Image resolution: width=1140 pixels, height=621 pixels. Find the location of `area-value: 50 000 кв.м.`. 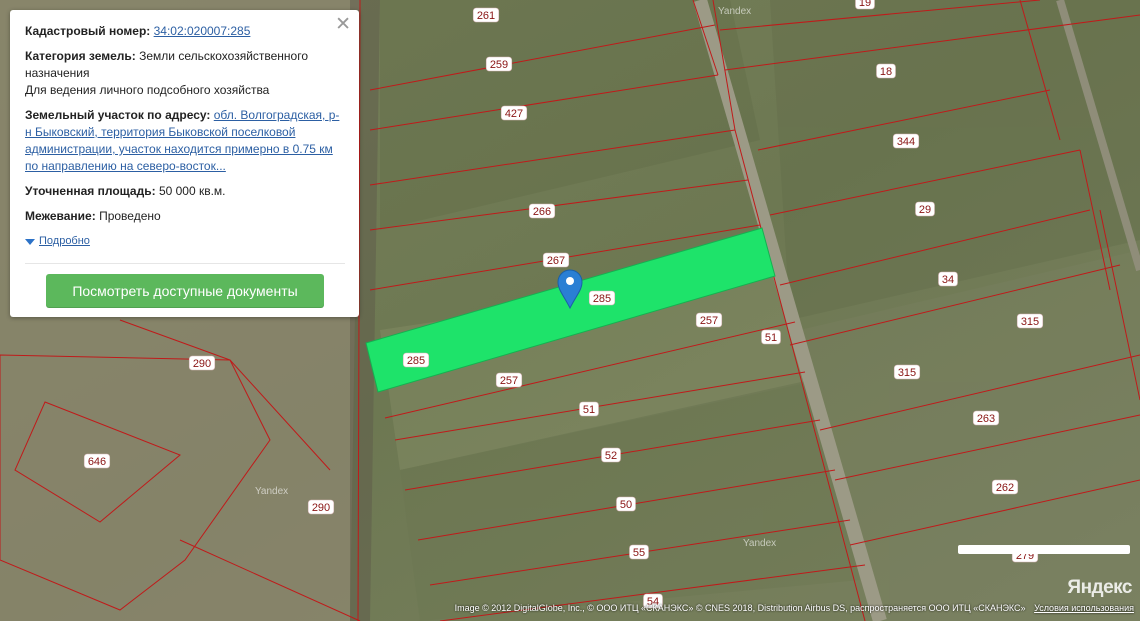

area-value: 50 000 кв.м. is located at coordinates (192, 191).